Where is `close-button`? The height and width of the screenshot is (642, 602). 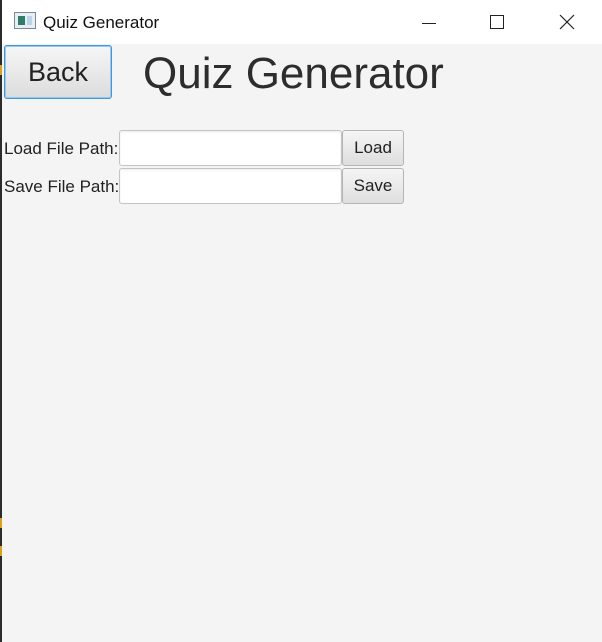 close-button is located at coordinates (567, 22).